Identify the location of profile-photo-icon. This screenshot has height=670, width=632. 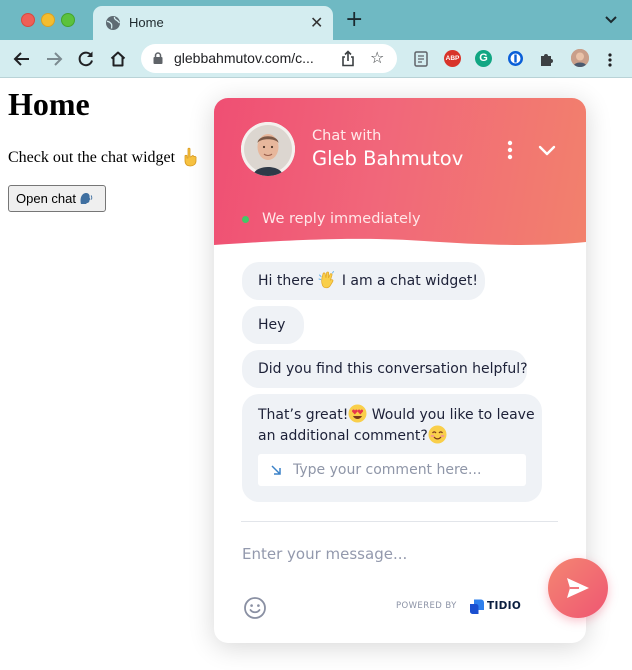
(580, 58).